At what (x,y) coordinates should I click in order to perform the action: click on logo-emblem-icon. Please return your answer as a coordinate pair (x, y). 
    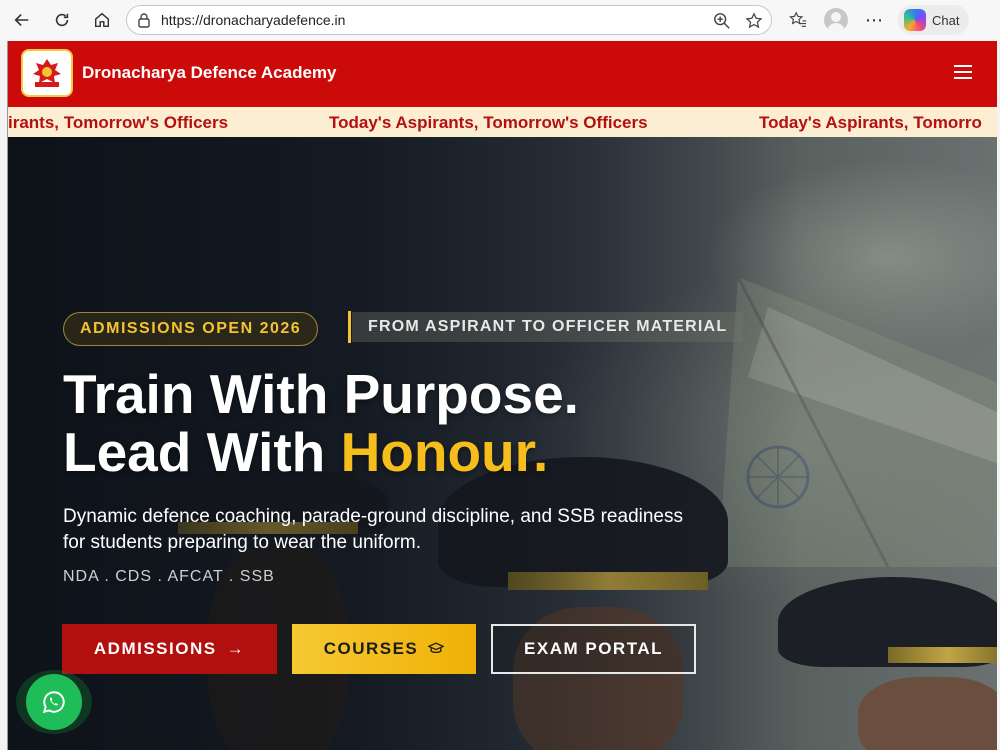
    Looking at the image, I should click on (47, 73).